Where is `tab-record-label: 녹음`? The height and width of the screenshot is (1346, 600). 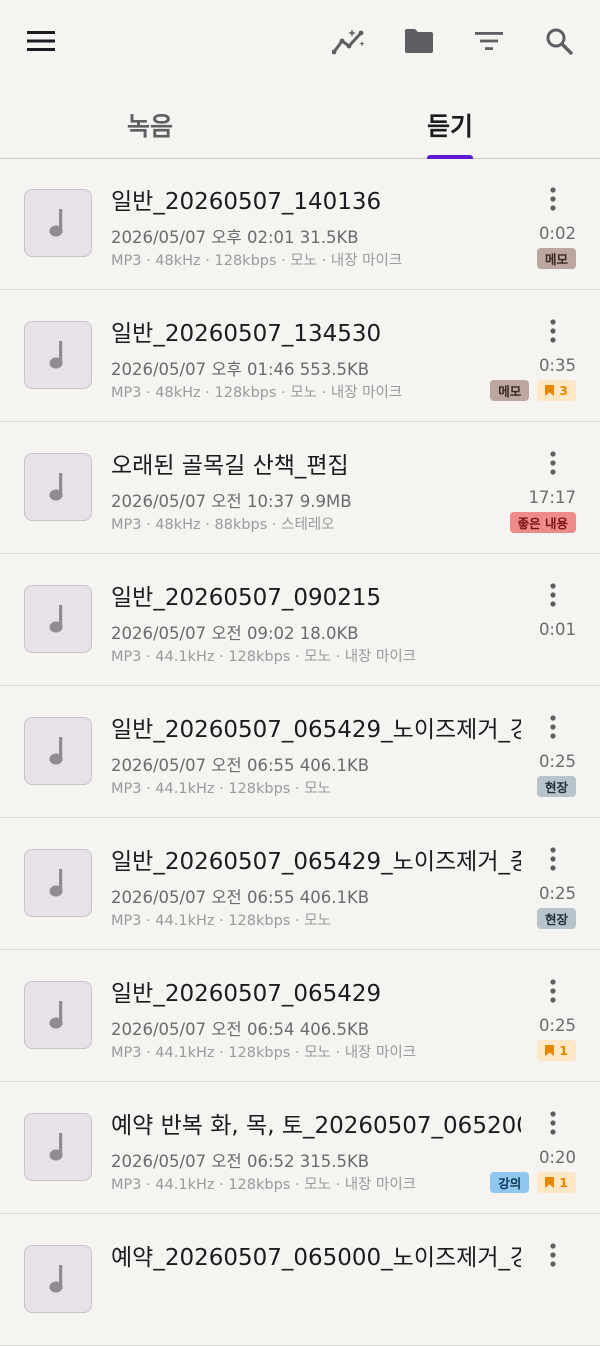 tab-record-label: 녹음 is located at coordinates (149, 126).